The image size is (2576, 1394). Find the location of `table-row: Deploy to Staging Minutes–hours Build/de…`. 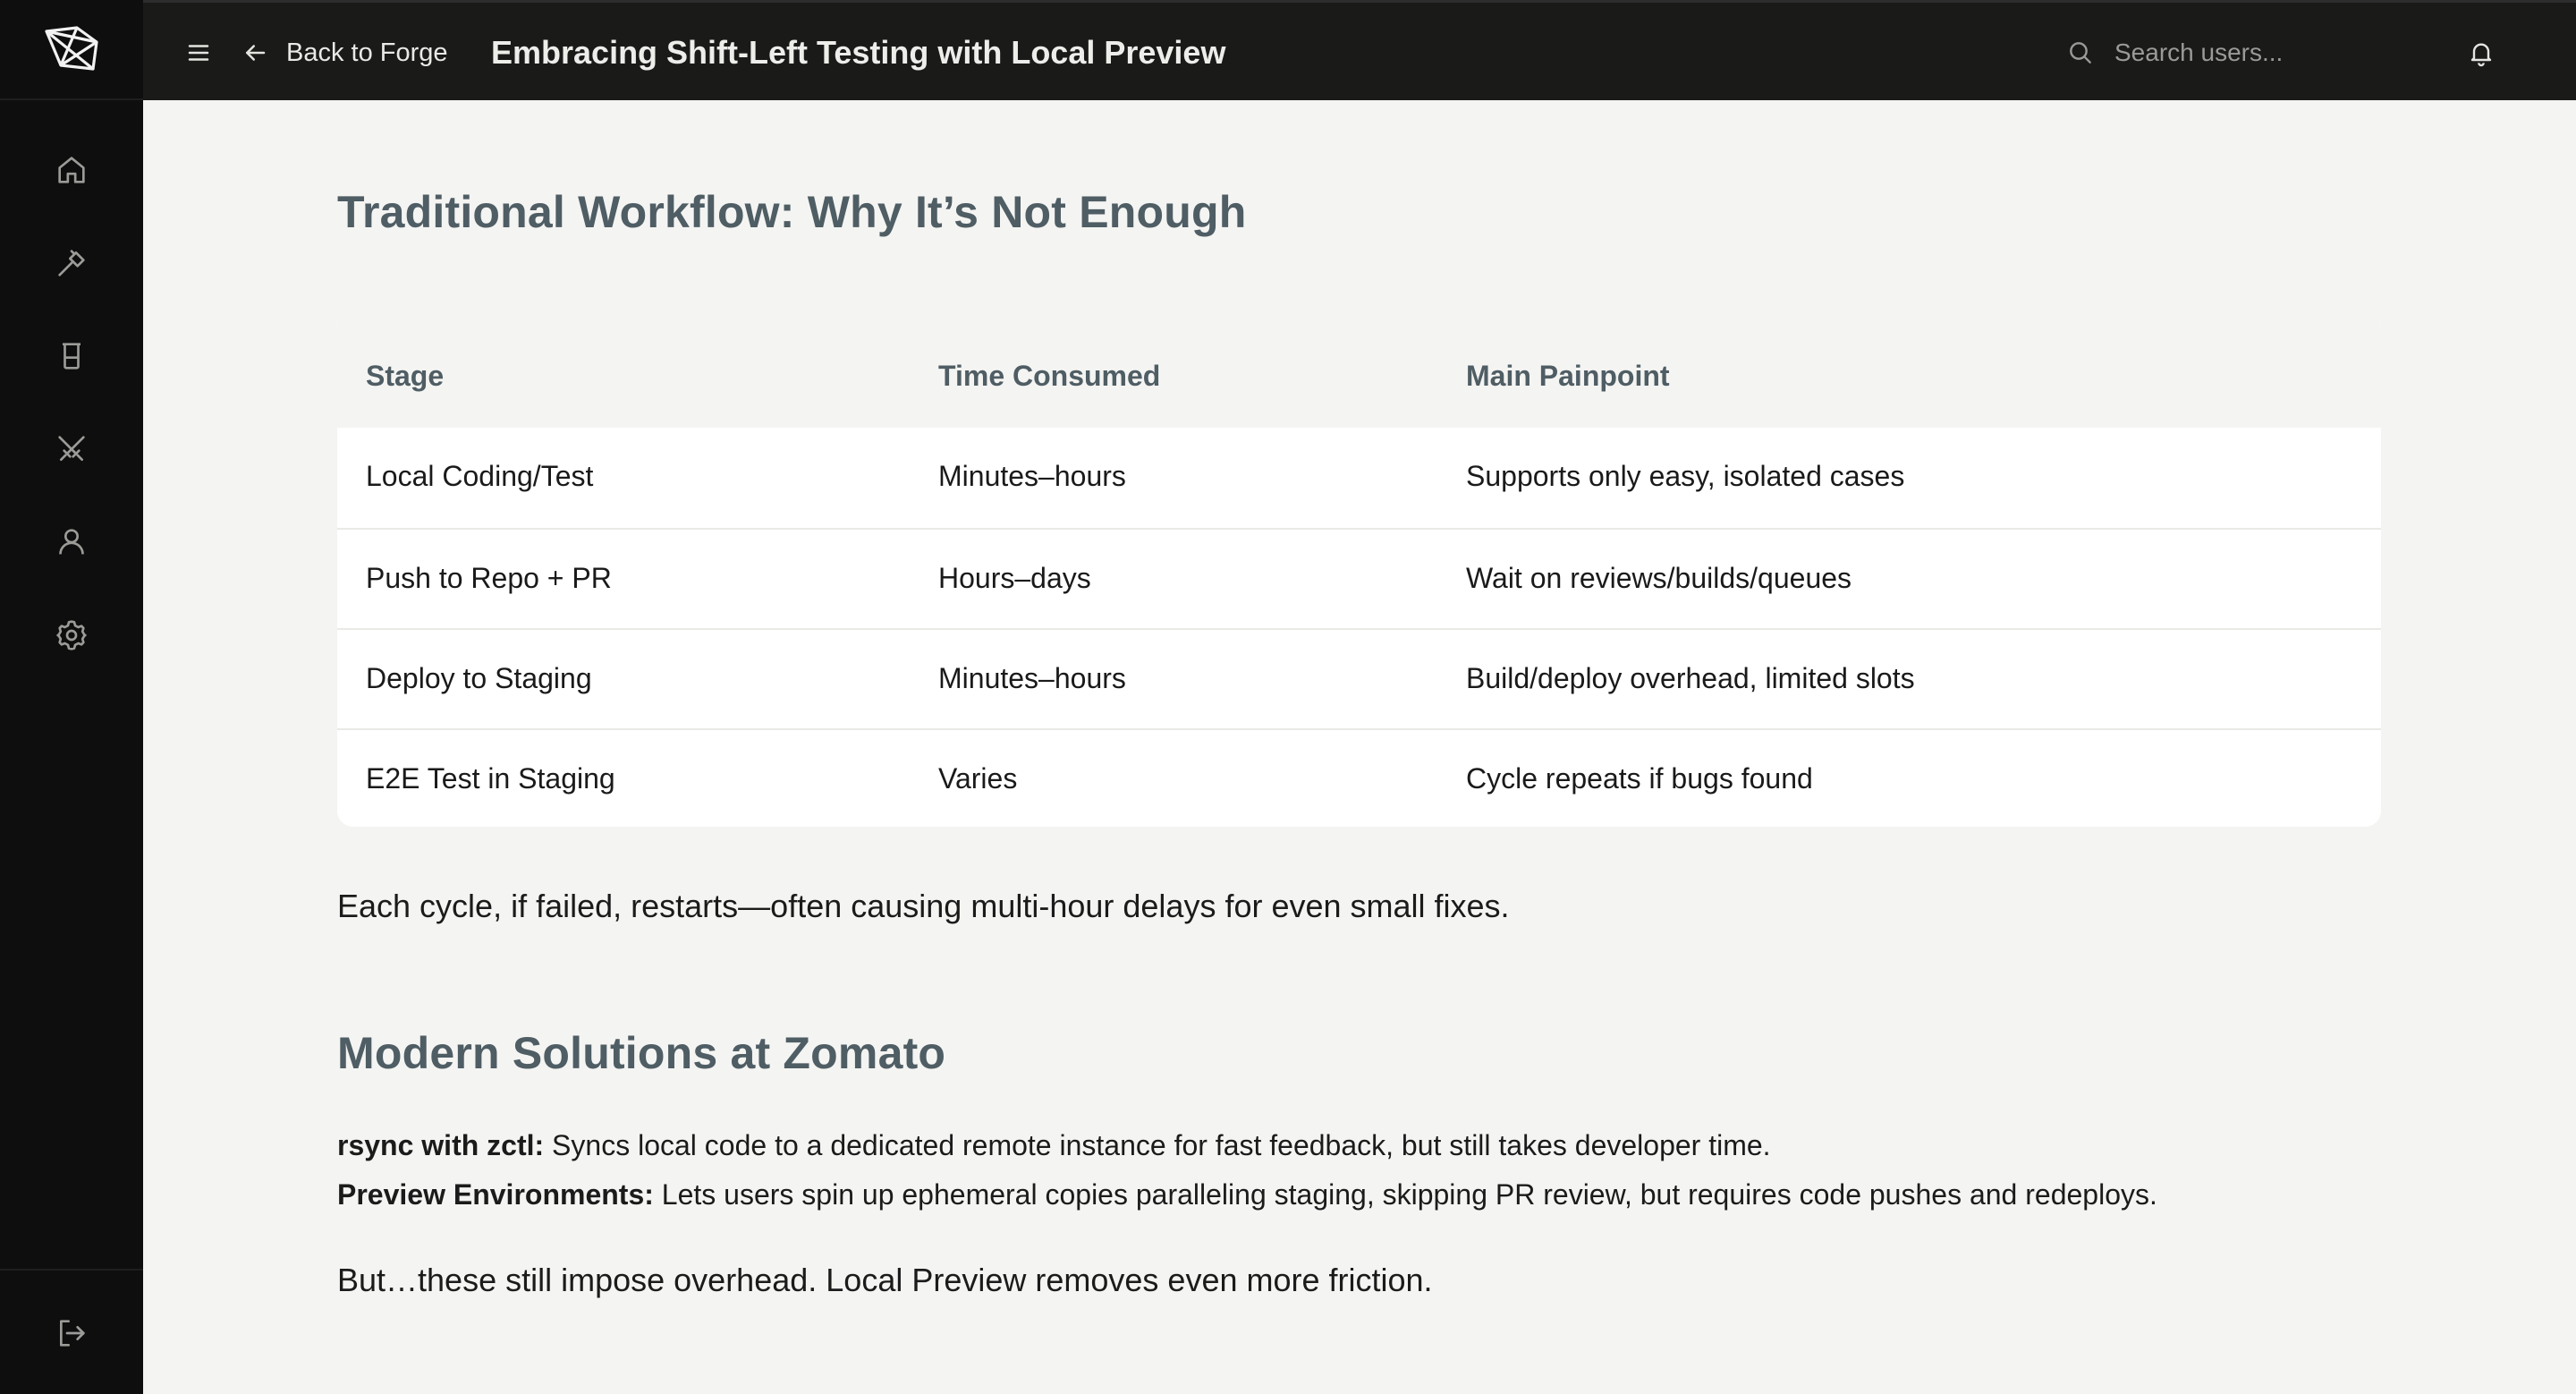

table-row: Deploy to Staging Minutes–hours Build/de… is located at coordinates (1359, 678).